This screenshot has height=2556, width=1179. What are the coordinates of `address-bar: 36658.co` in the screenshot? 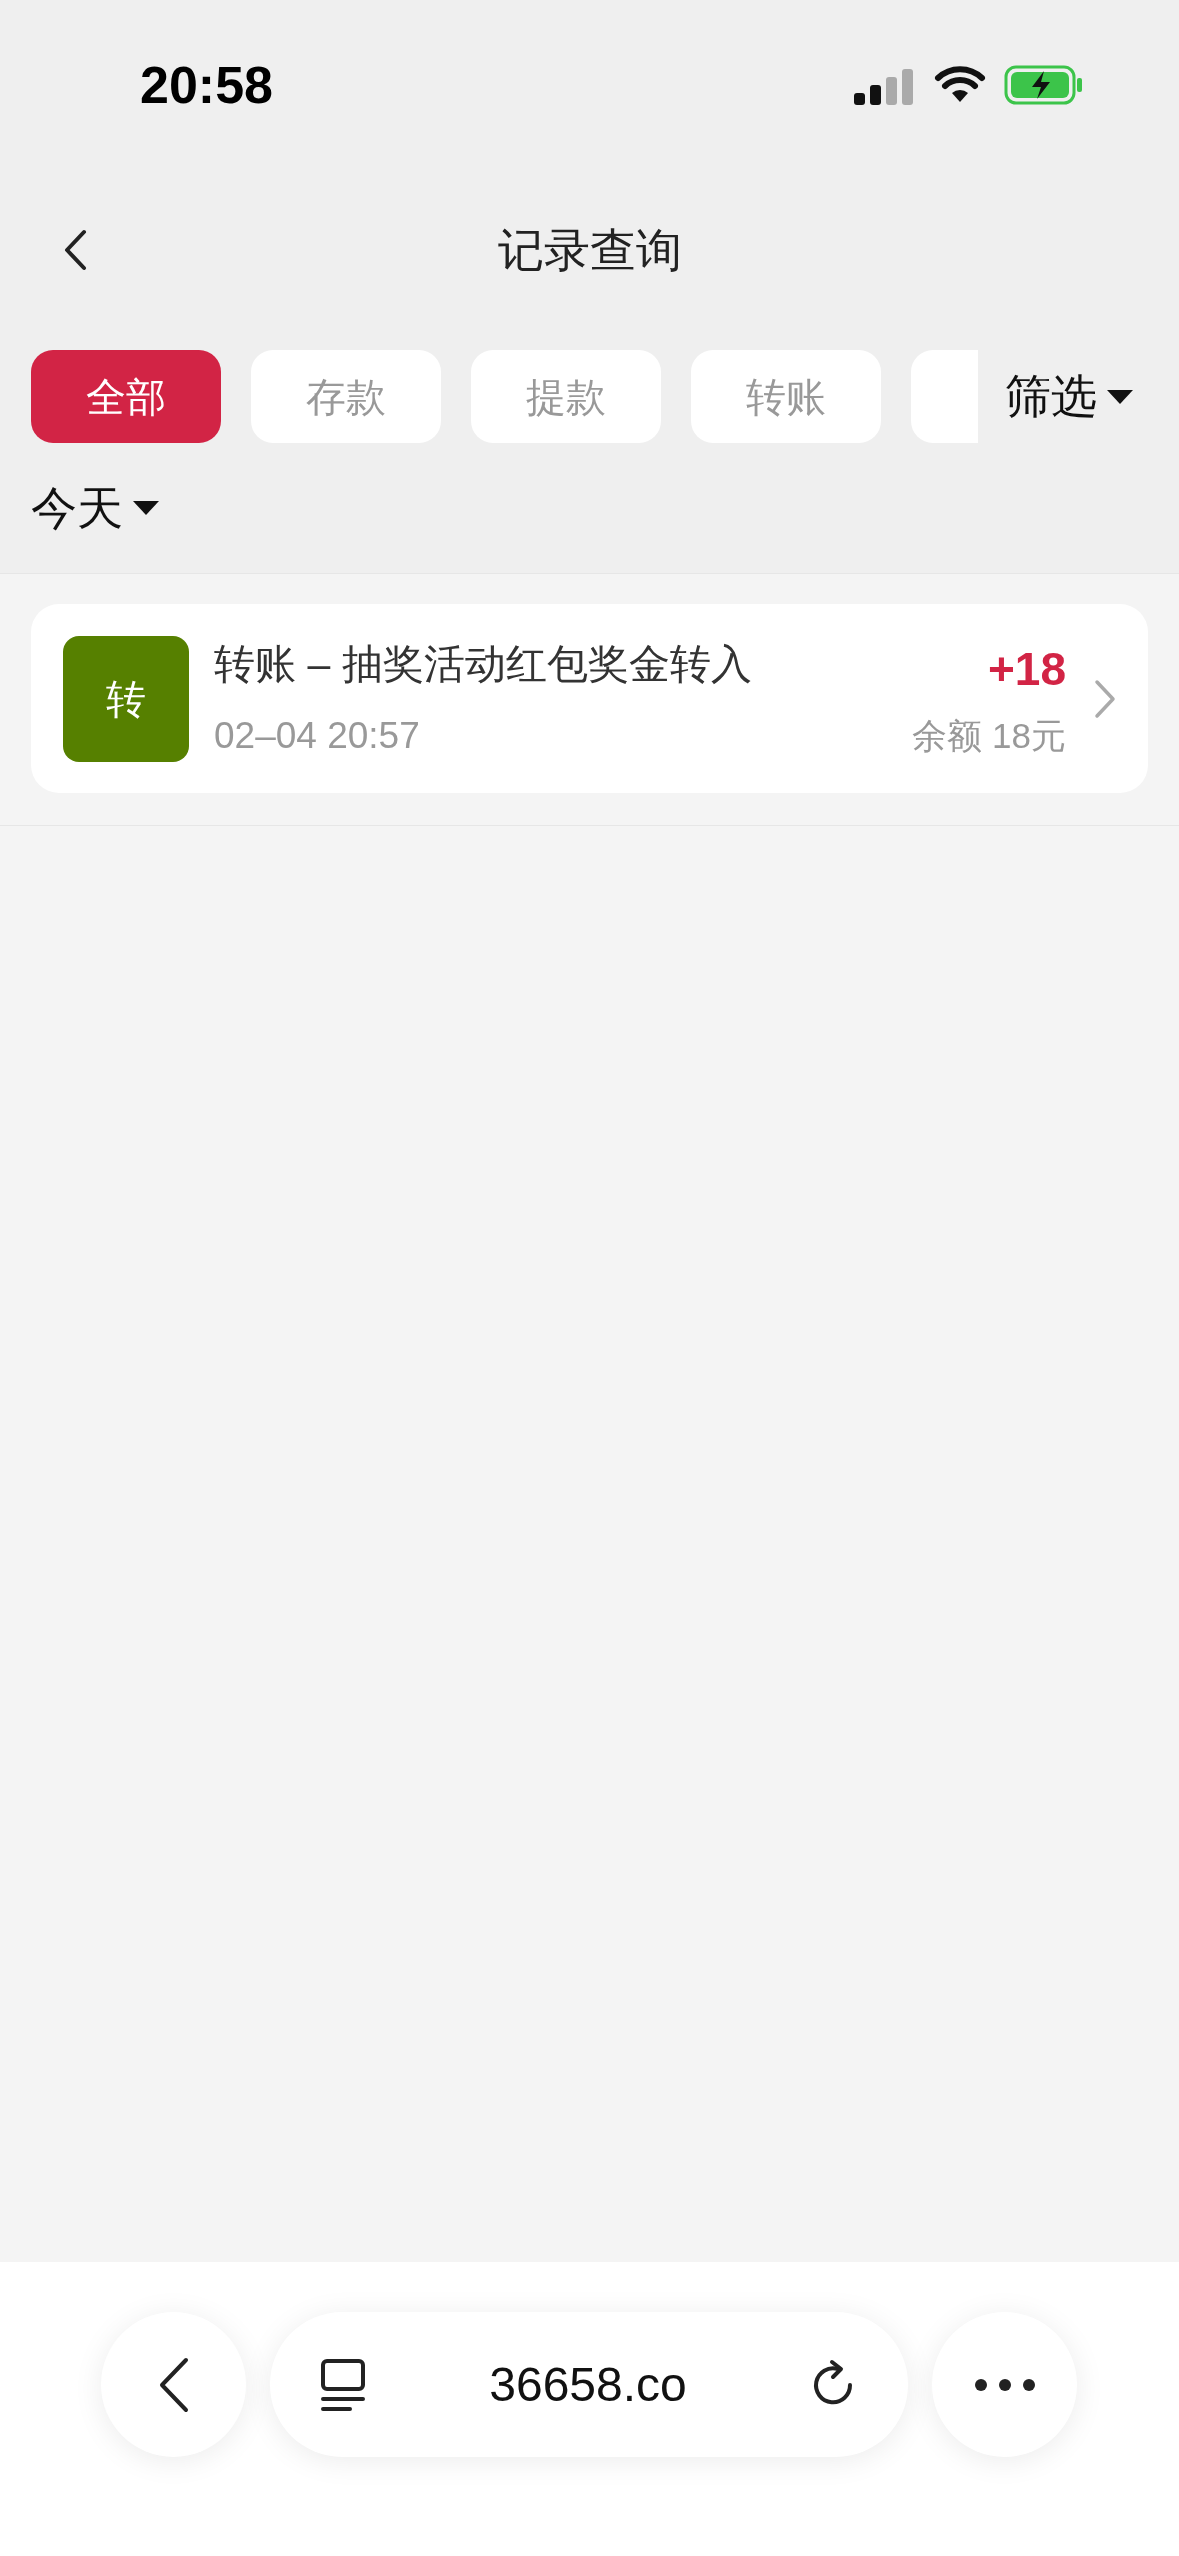 It's located at (589, 2384).